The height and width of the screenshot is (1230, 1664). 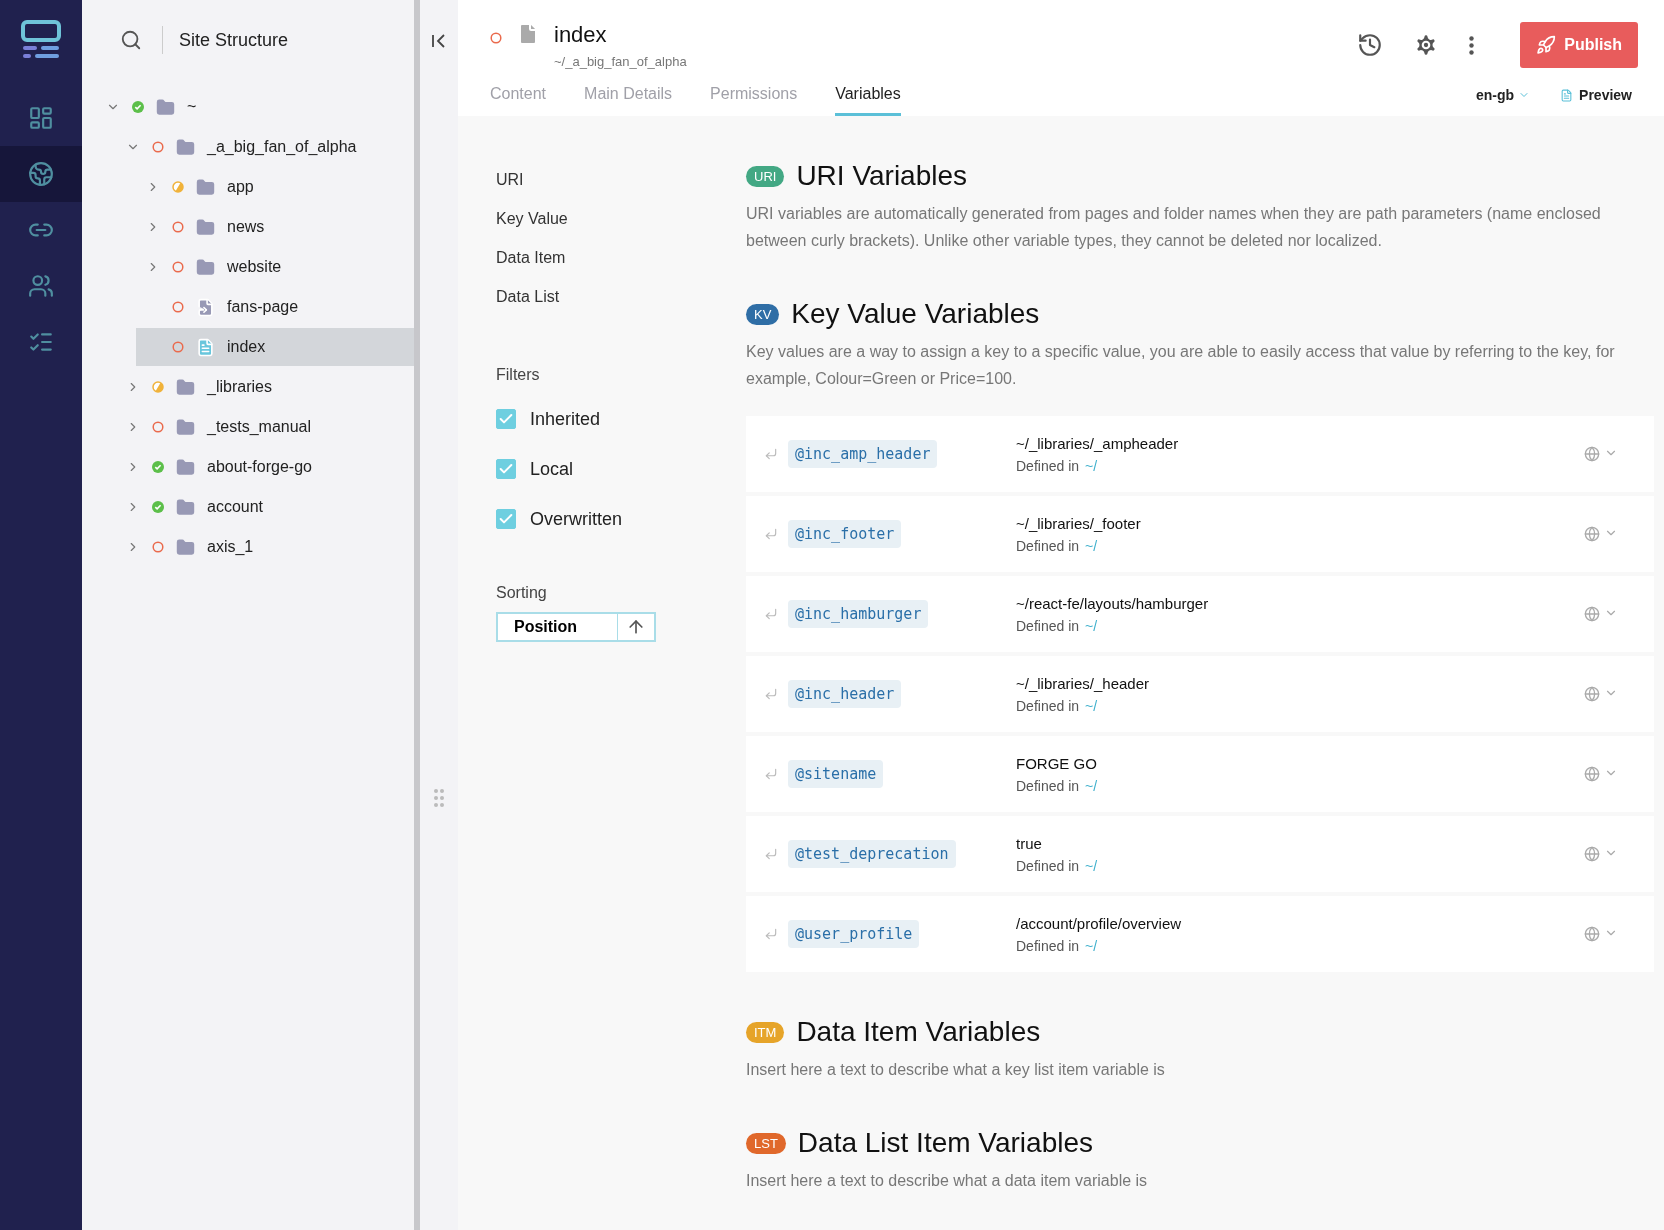 I want to click on section-title: Key Value Variables, so click(x=915, y=314).